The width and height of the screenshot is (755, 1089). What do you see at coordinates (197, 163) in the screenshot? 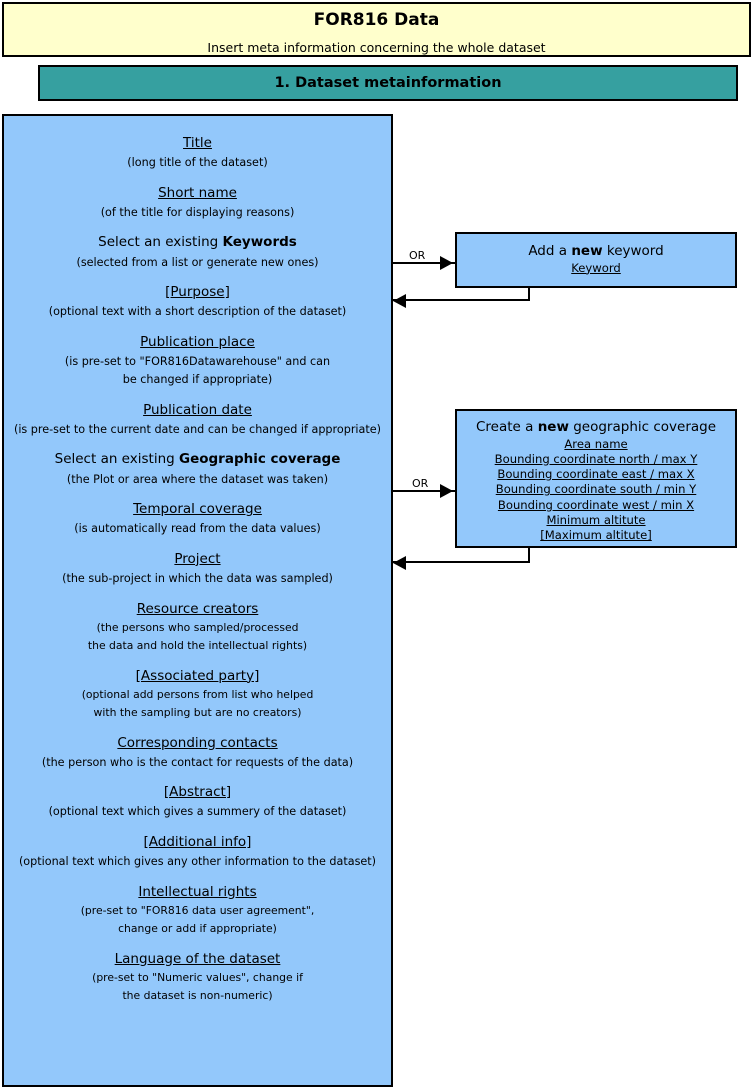
I see `field-title-description: (long title of the dataset)` at bounding box center [197, 163].